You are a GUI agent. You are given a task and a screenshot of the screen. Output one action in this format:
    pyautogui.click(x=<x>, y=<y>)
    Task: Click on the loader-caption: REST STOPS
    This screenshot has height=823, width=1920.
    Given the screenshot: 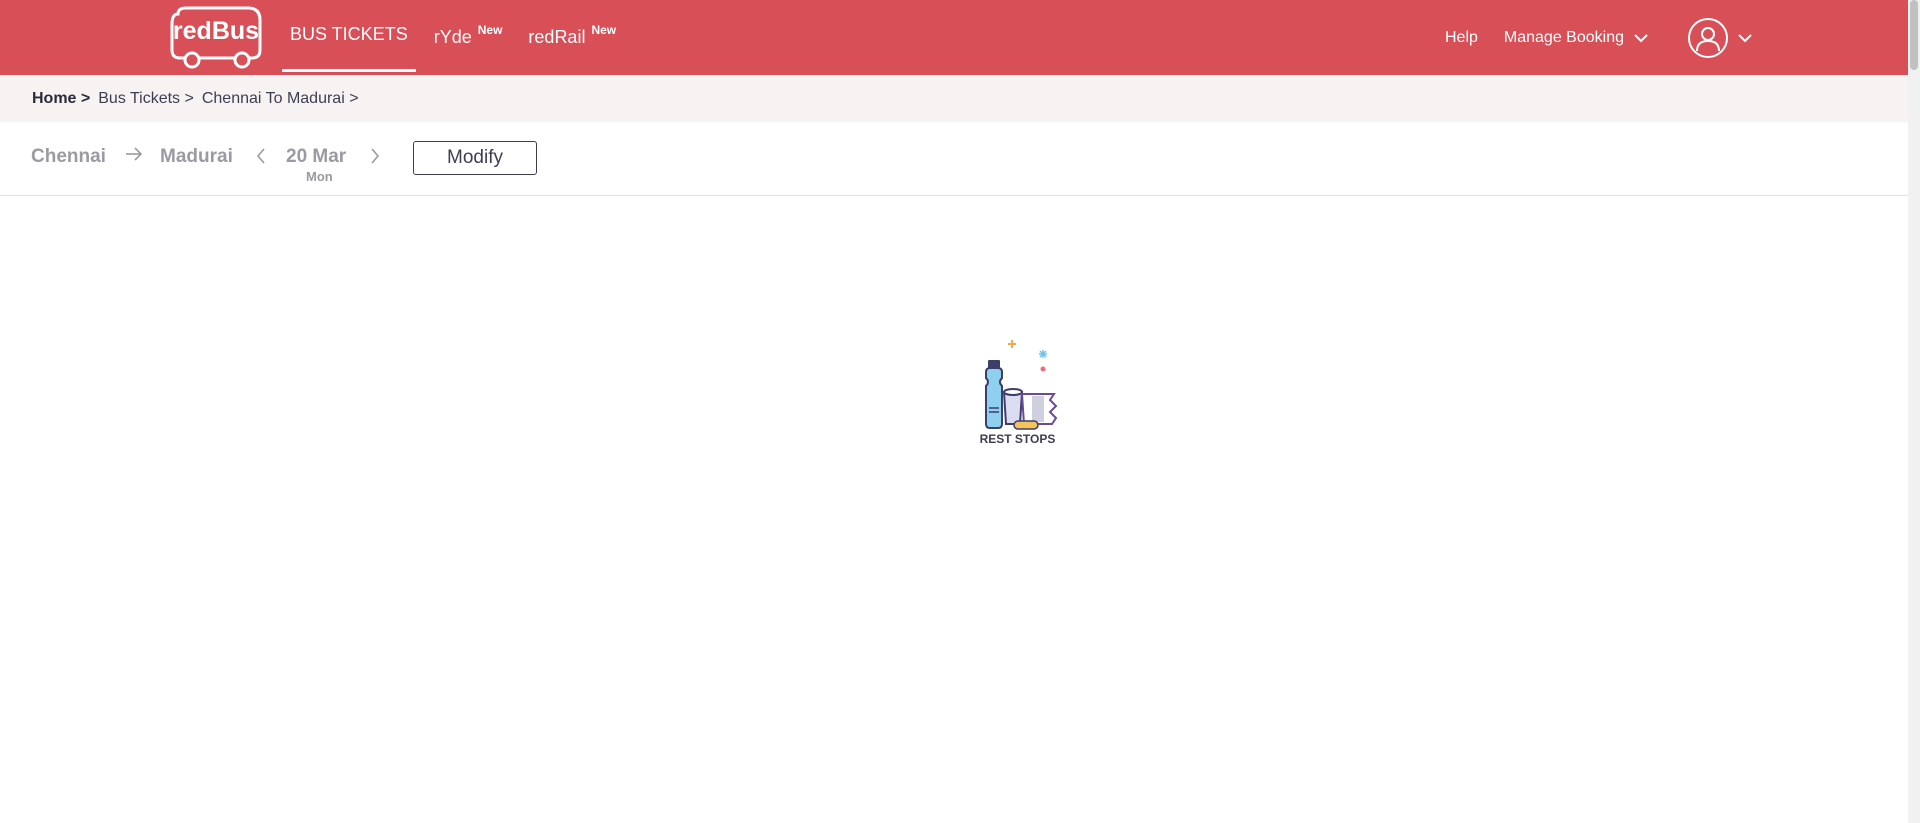 What is the action you would take?
    pyautogui.click(x=1017, y=439)
    